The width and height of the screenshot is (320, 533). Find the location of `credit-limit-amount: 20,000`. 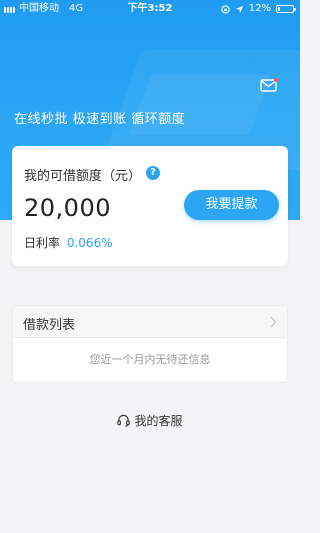

credit-limit-amount: 20,000 is located at coordinates (67, 208).